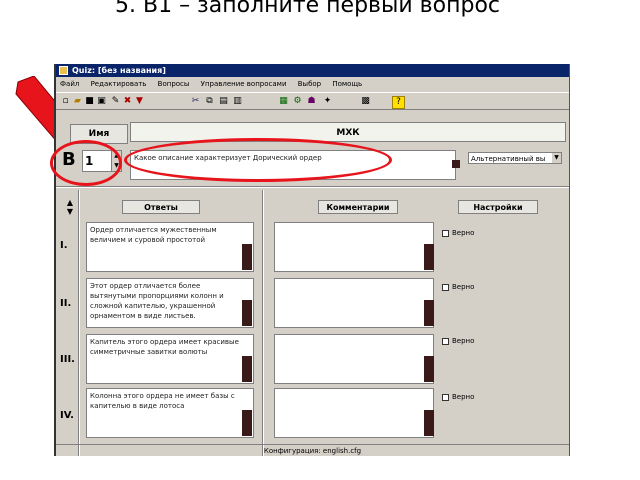 The height and width of the screenshot is (480, 640). I want to click on answer-number: IV., so click(67, 415).